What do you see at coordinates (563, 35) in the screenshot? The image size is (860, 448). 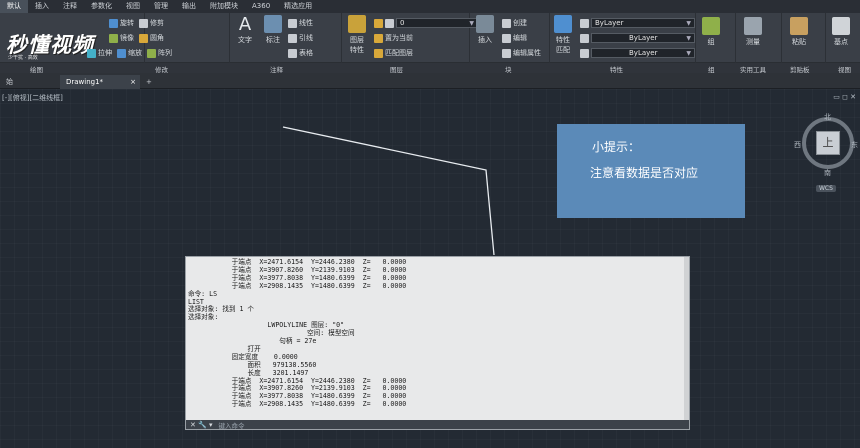 I see `match-properties-button: 特性 匹配` at bounding box center [563, 35].